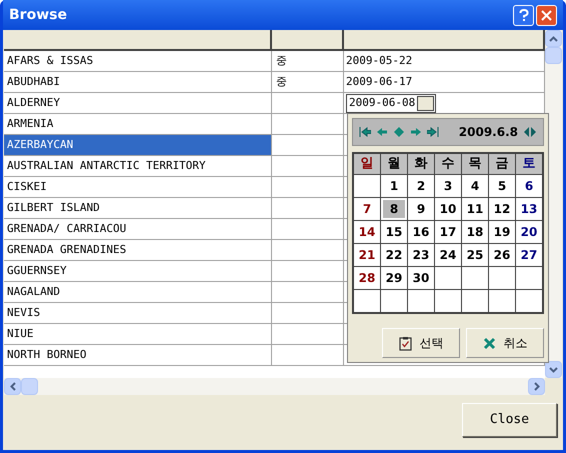 The image size is (566, 453). Describe the element at coordinates (488, 132) in the screenshot. I see `calendar-date: 2009.6.8` at that location.